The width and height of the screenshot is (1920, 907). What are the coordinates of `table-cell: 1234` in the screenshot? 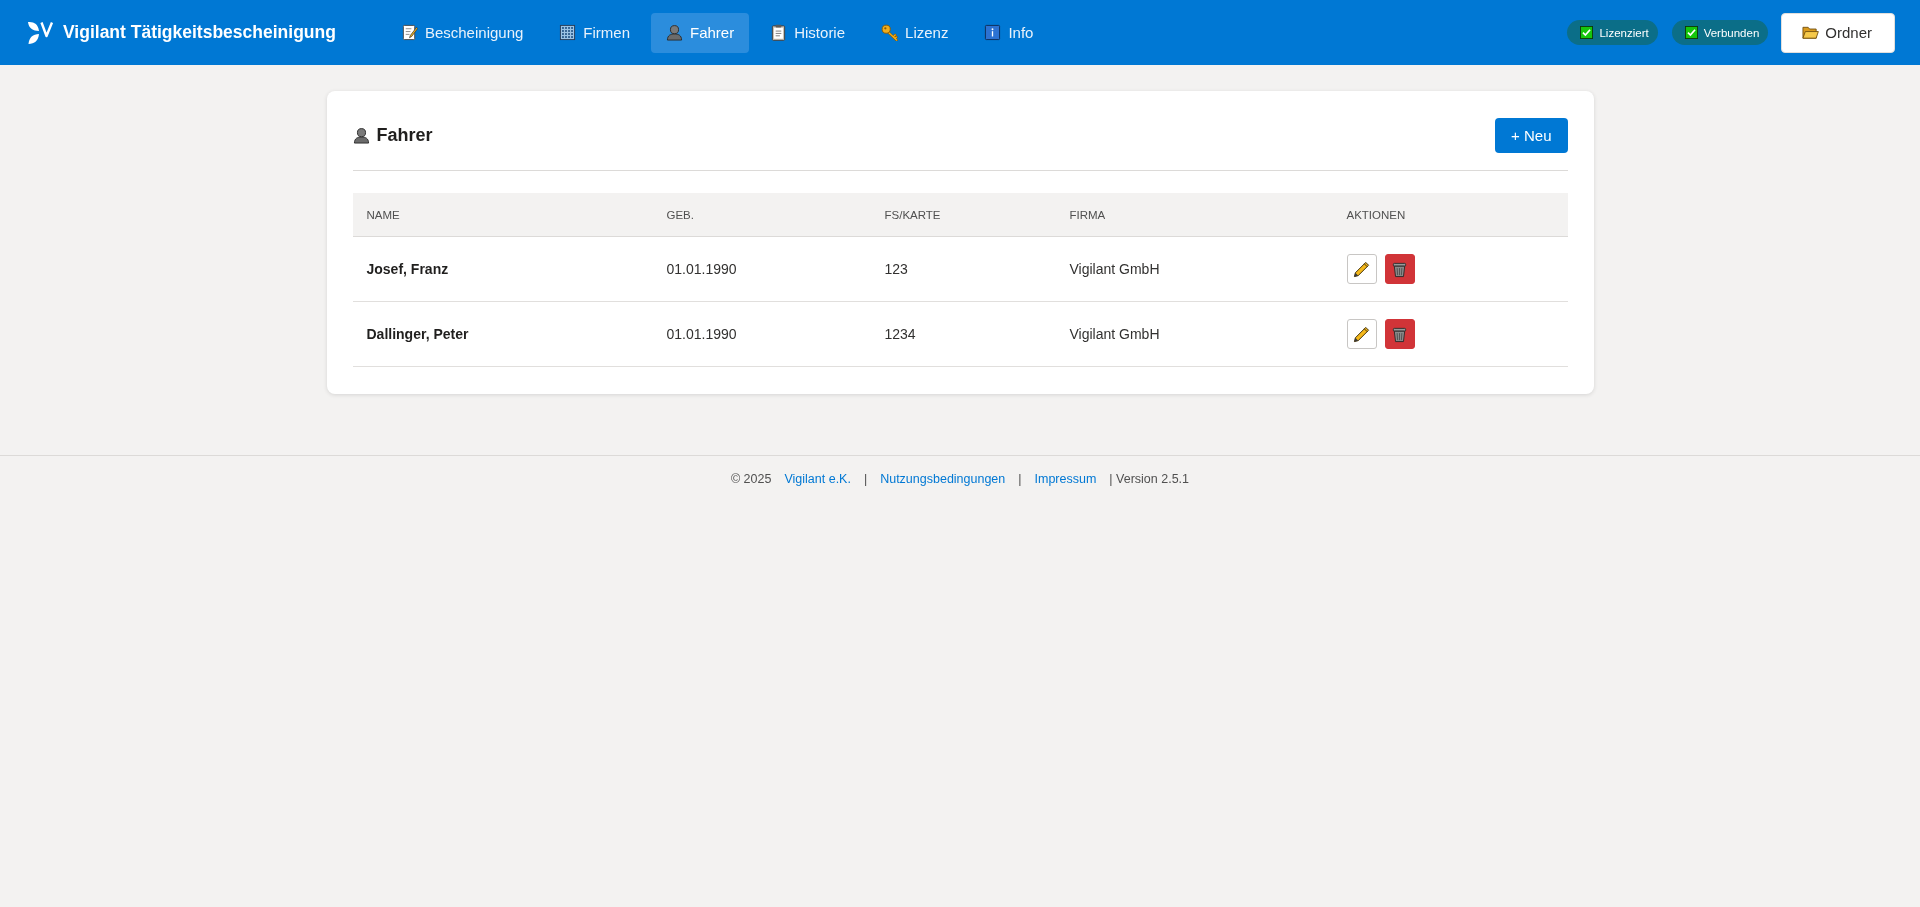 It's located at (900, 334).